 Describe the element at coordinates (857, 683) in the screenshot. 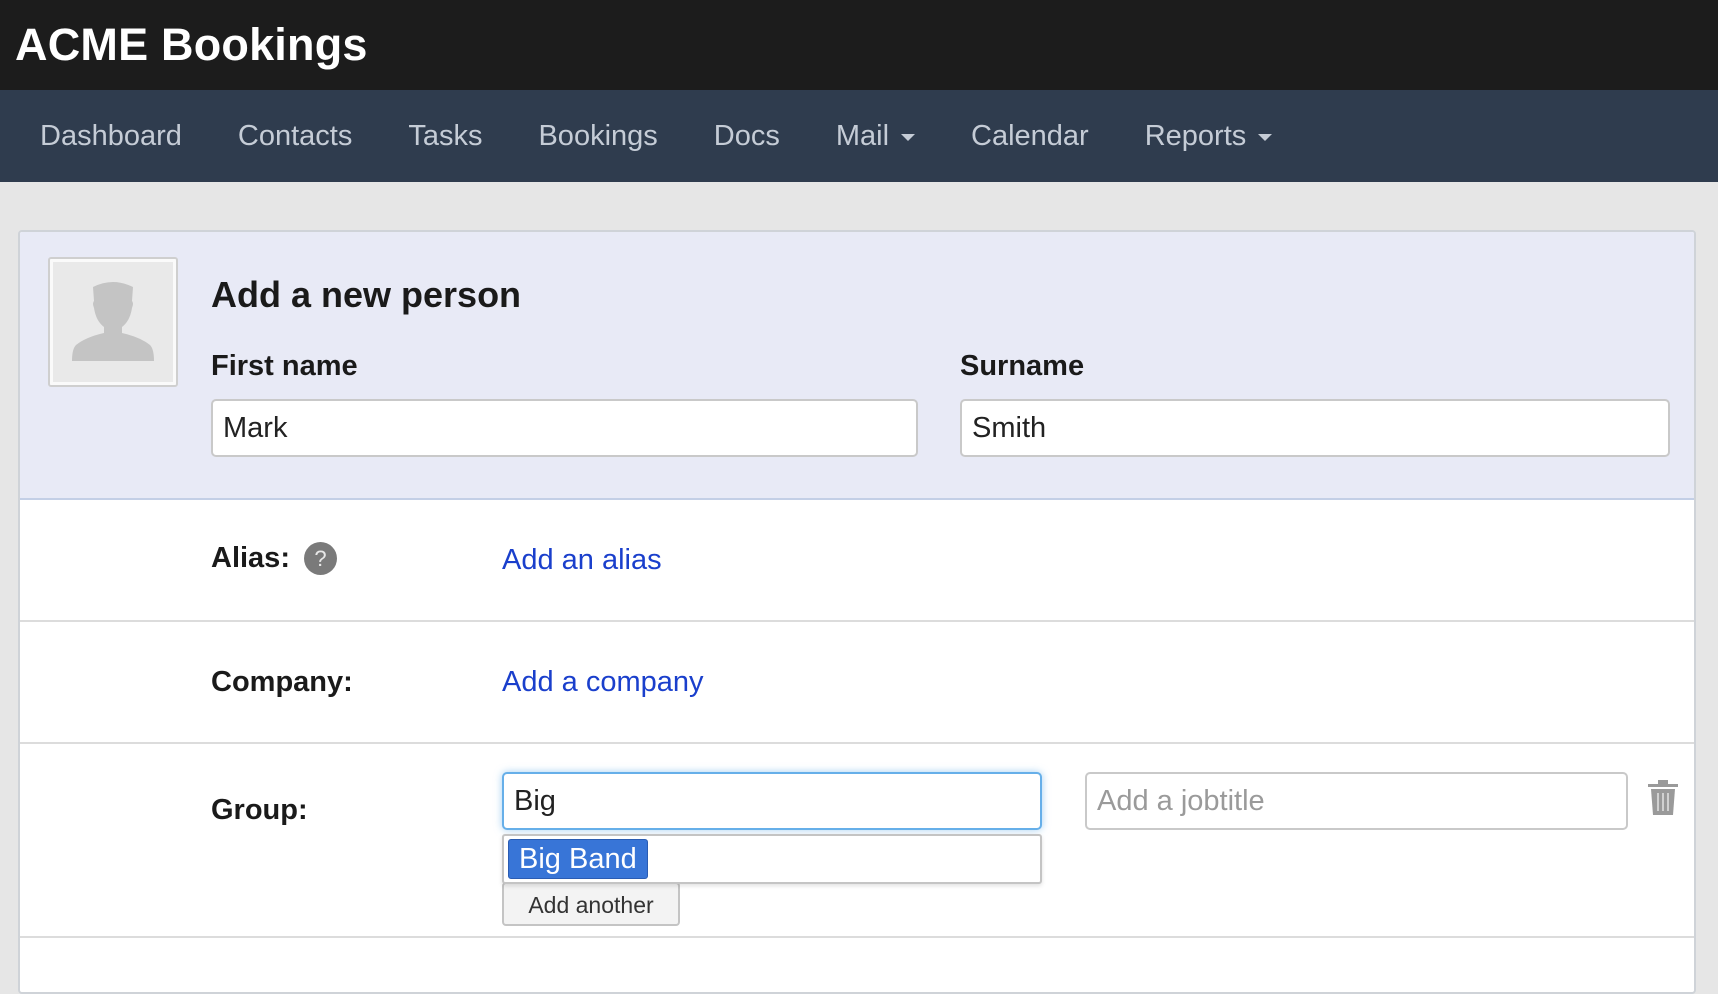

I see `company-row: Company: Add a company` at that location.